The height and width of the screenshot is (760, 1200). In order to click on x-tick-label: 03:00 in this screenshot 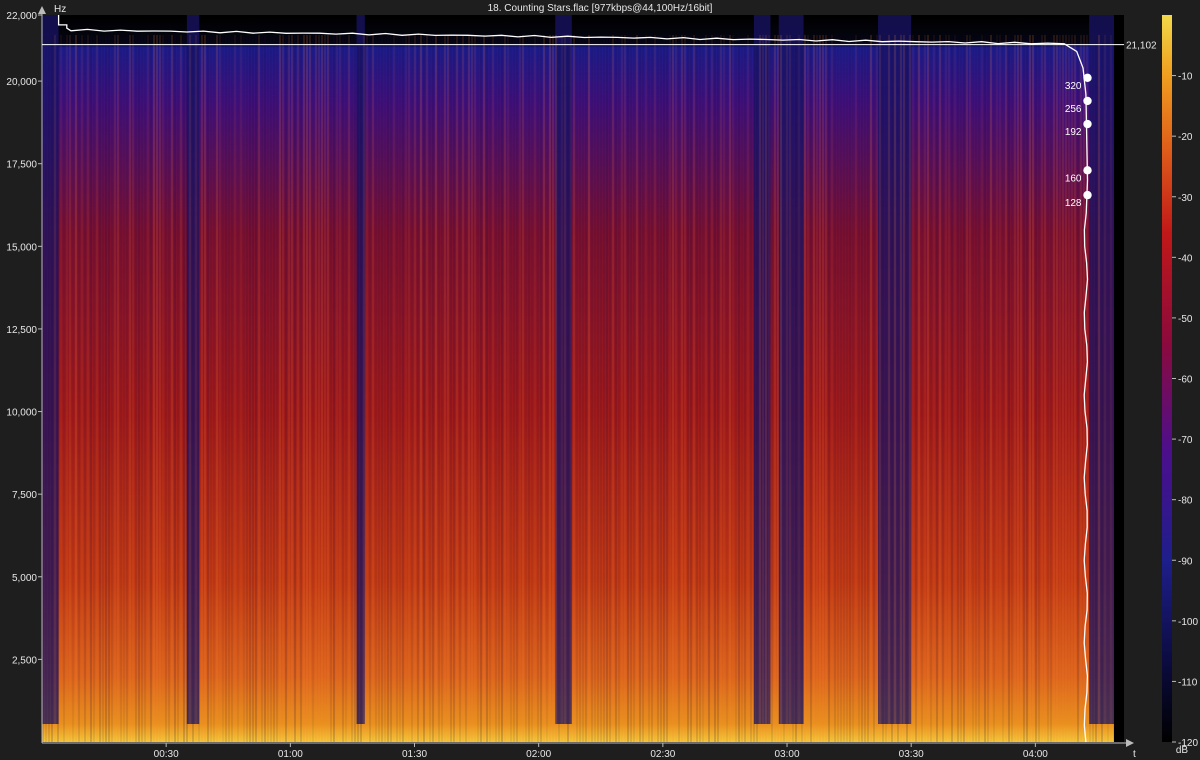, I will do `click(787, 754)`.